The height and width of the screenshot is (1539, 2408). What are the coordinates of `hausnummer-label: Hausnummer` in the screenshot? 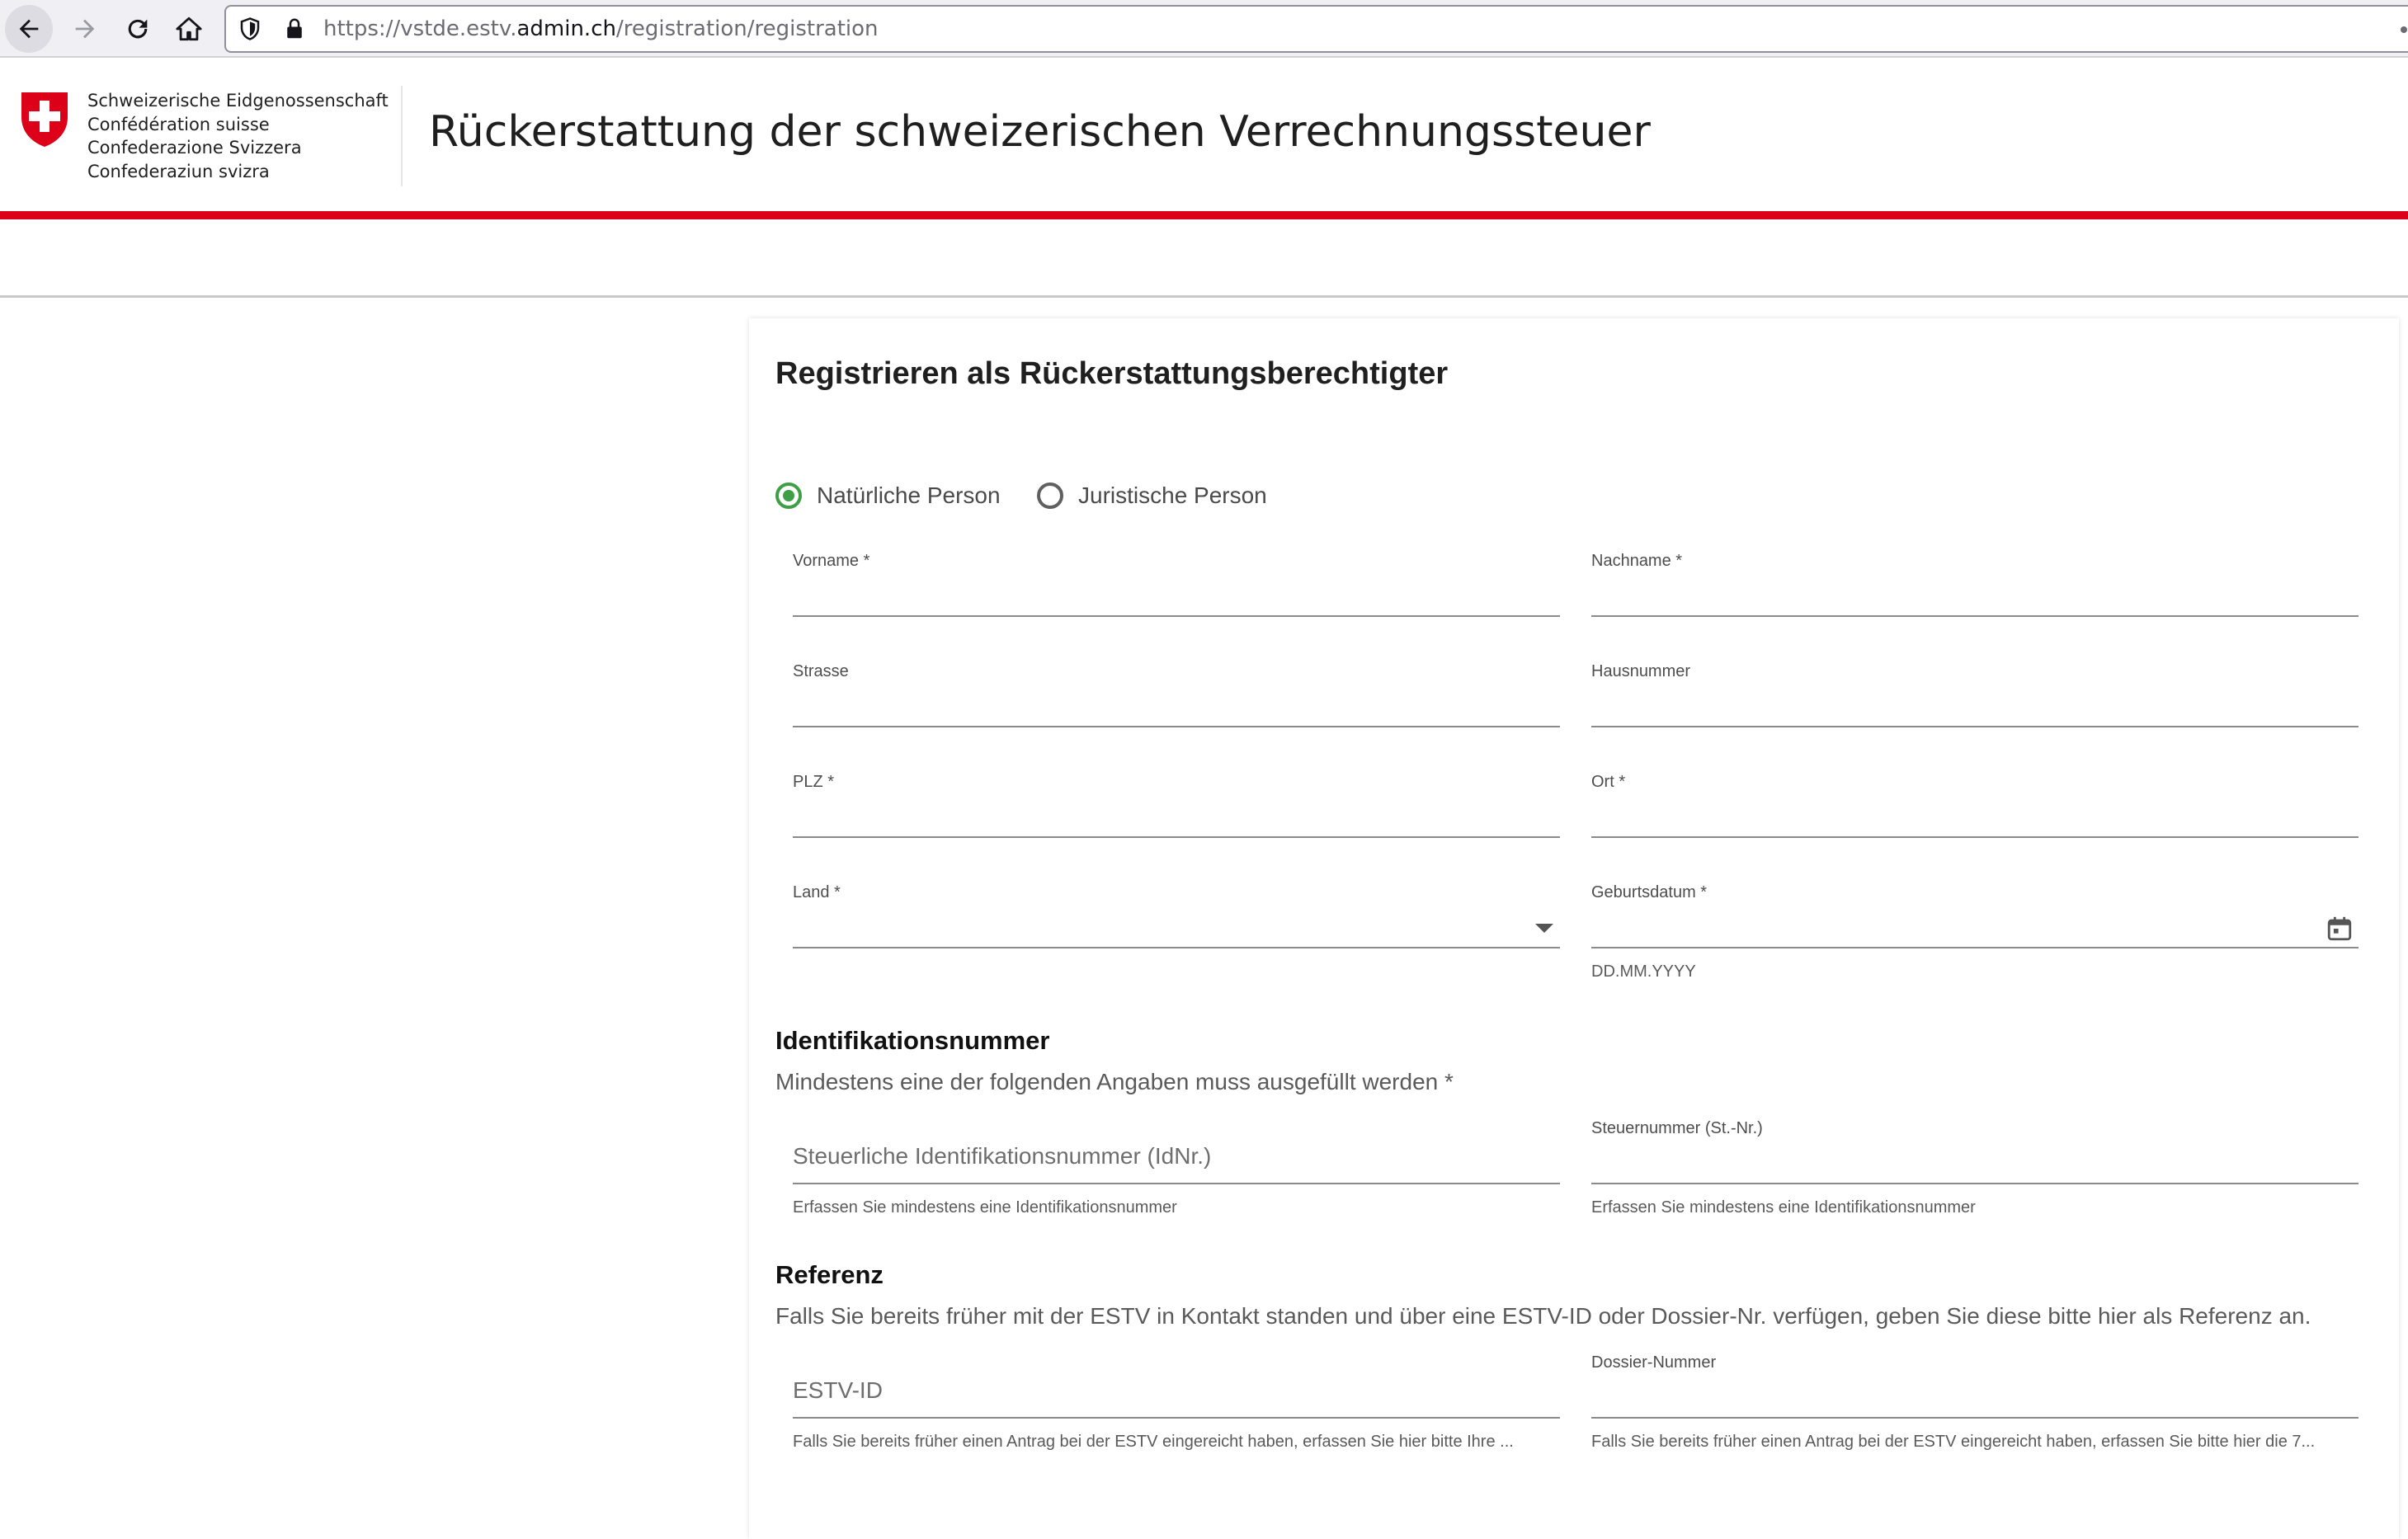 It's located at (1641, 671).